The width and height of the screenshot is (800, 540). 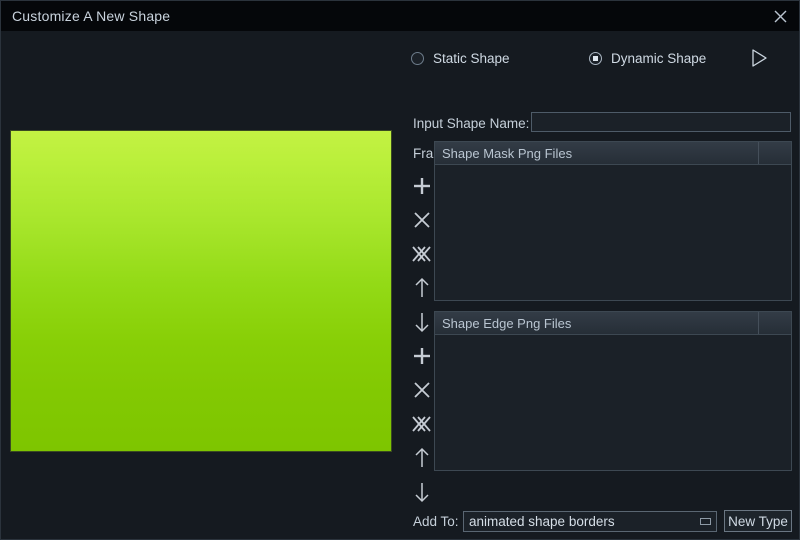 I want to click on shape-mode-row: Static Shape Dynamic Shape, so click(x=600, y=58).